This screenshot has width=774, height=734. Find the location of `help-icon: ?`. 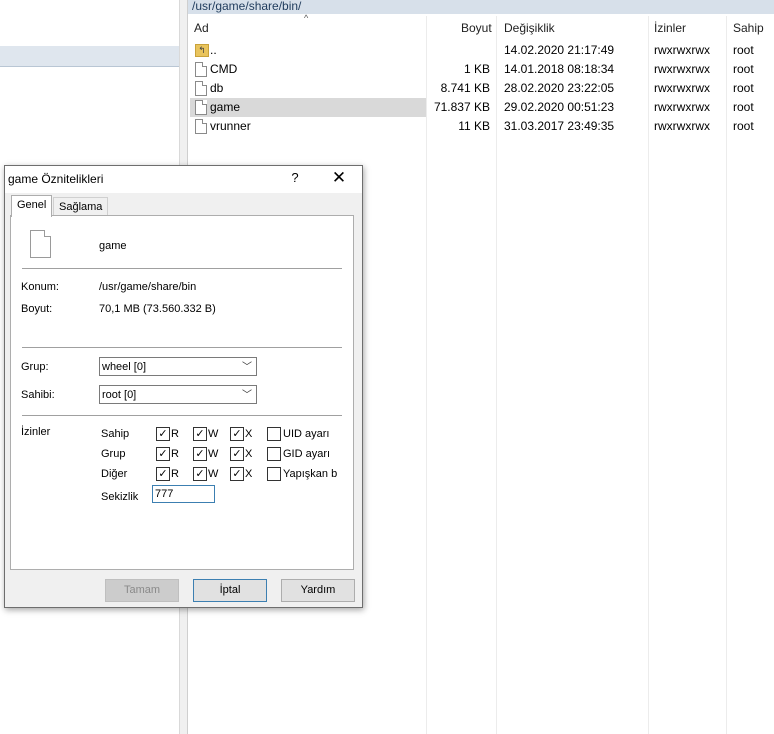

help-icon: ? is located at coordinates (295, 177).